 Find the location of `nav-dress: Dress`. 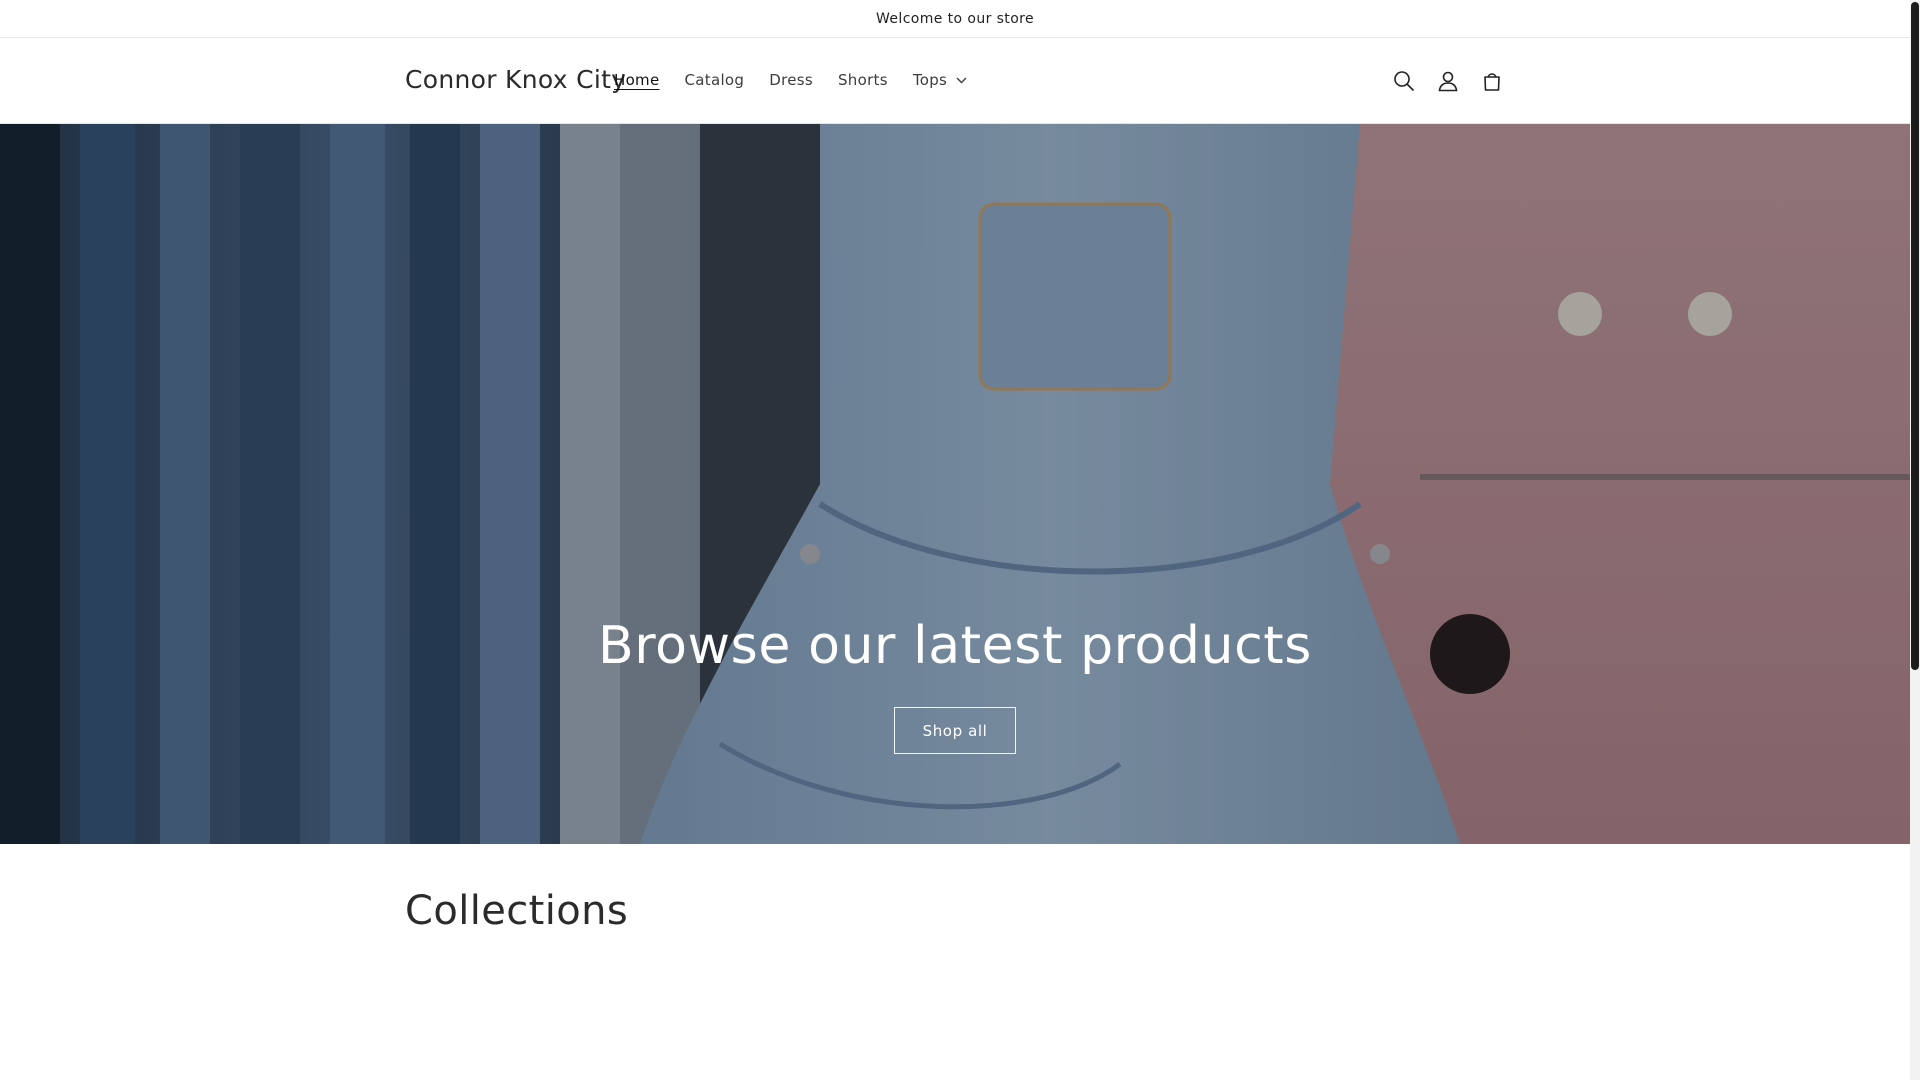

nav-dress: Dress is located at coordinates (791, 80).